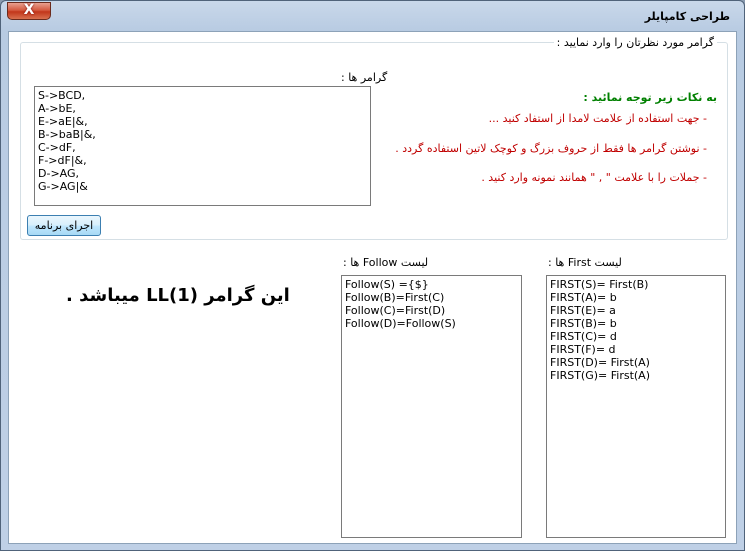 The width and height of the screenshot is (745, 551). Describe the element at coordinates (583, 310) in the screenshot. I see `first-list-item: FIRST(E)= a` at that location.